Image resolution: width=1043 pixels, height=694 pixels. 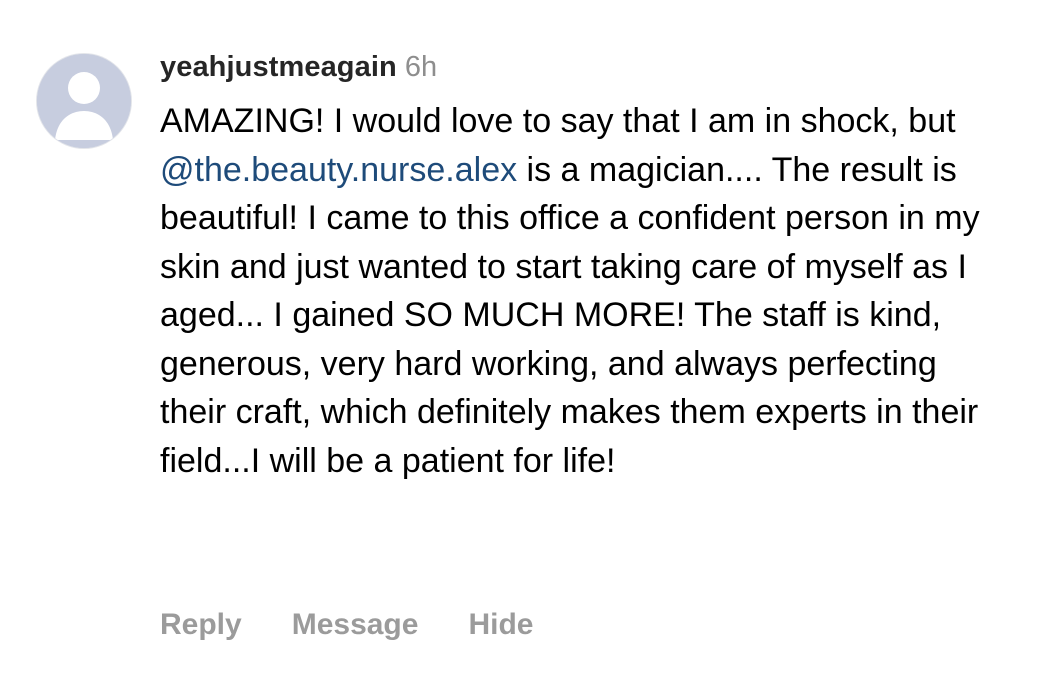 I want to click on default-user-avatar-icon, so click(x=84, y=101).